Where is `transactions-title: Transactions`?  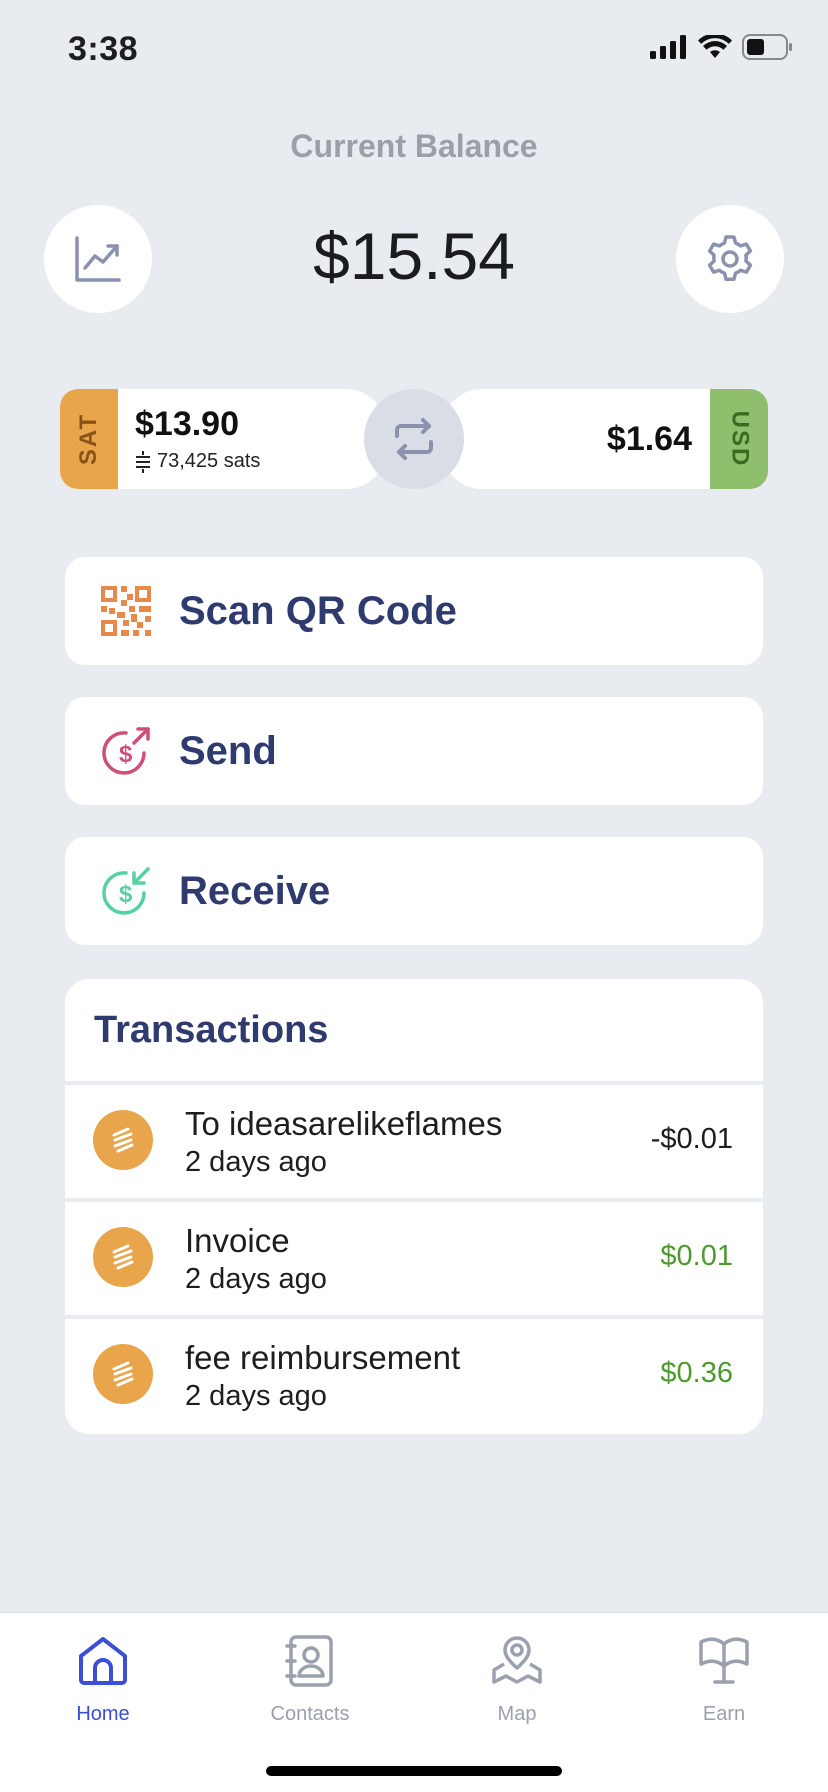
transactions-title: Transactions is located at coordinates (211, 1030).